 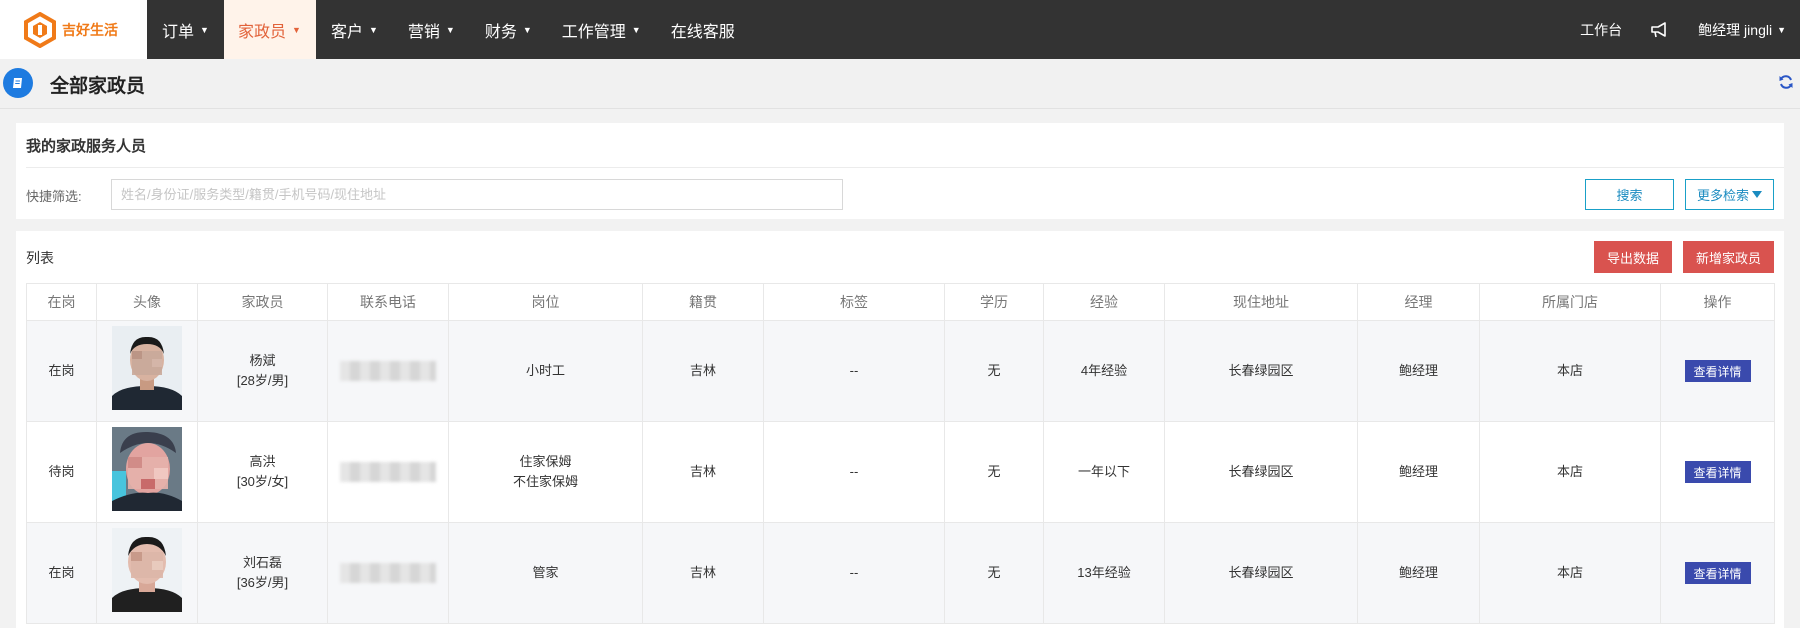 What do you see at coordinates (900, 84) in the screenshot?
I see `page-header: 全部家政员` at bounding box center [900, 84].